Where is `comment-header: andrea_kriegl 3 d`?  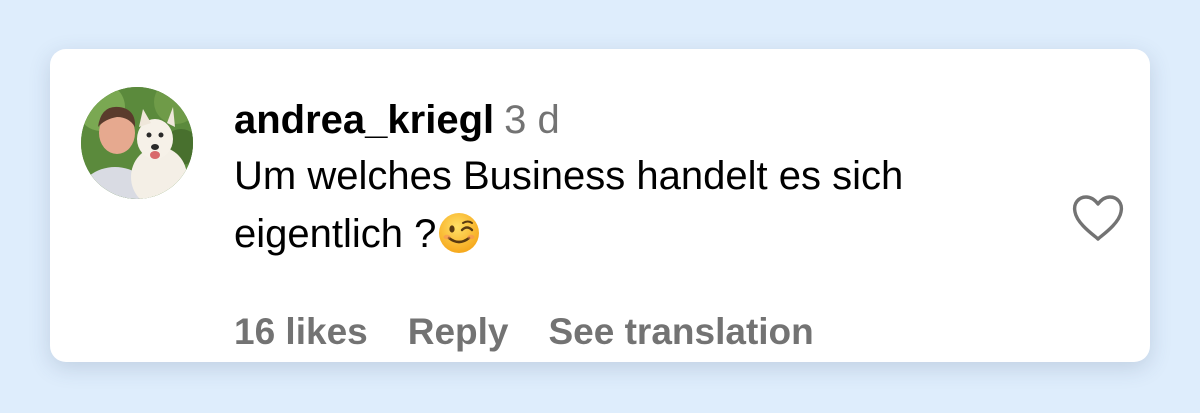
comment-header: andrea_kriegl 3 d is located at coordinates (644, 120).